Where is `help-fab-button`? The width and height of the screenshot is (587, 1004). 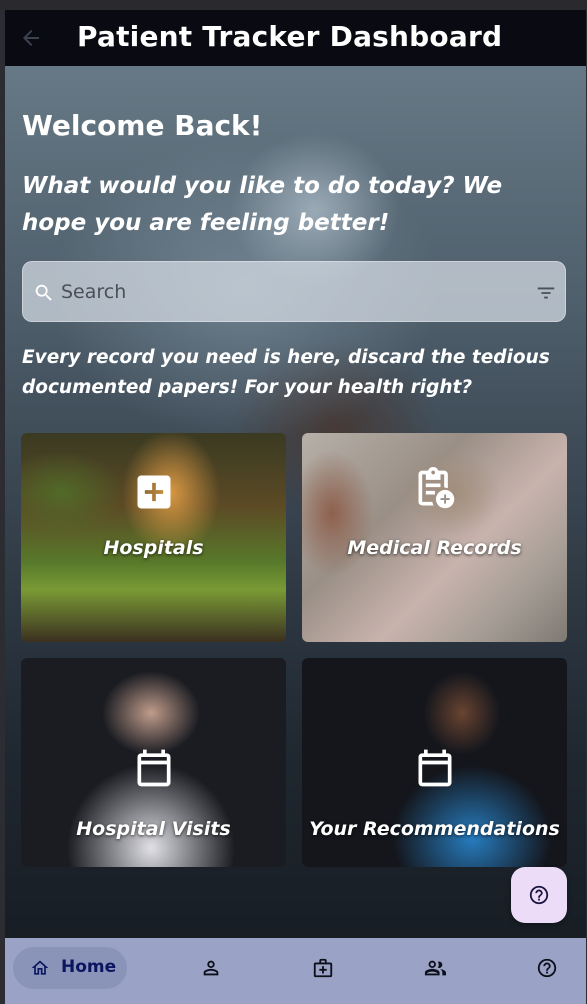
help-fab-button is located at coordinates (539, 895).